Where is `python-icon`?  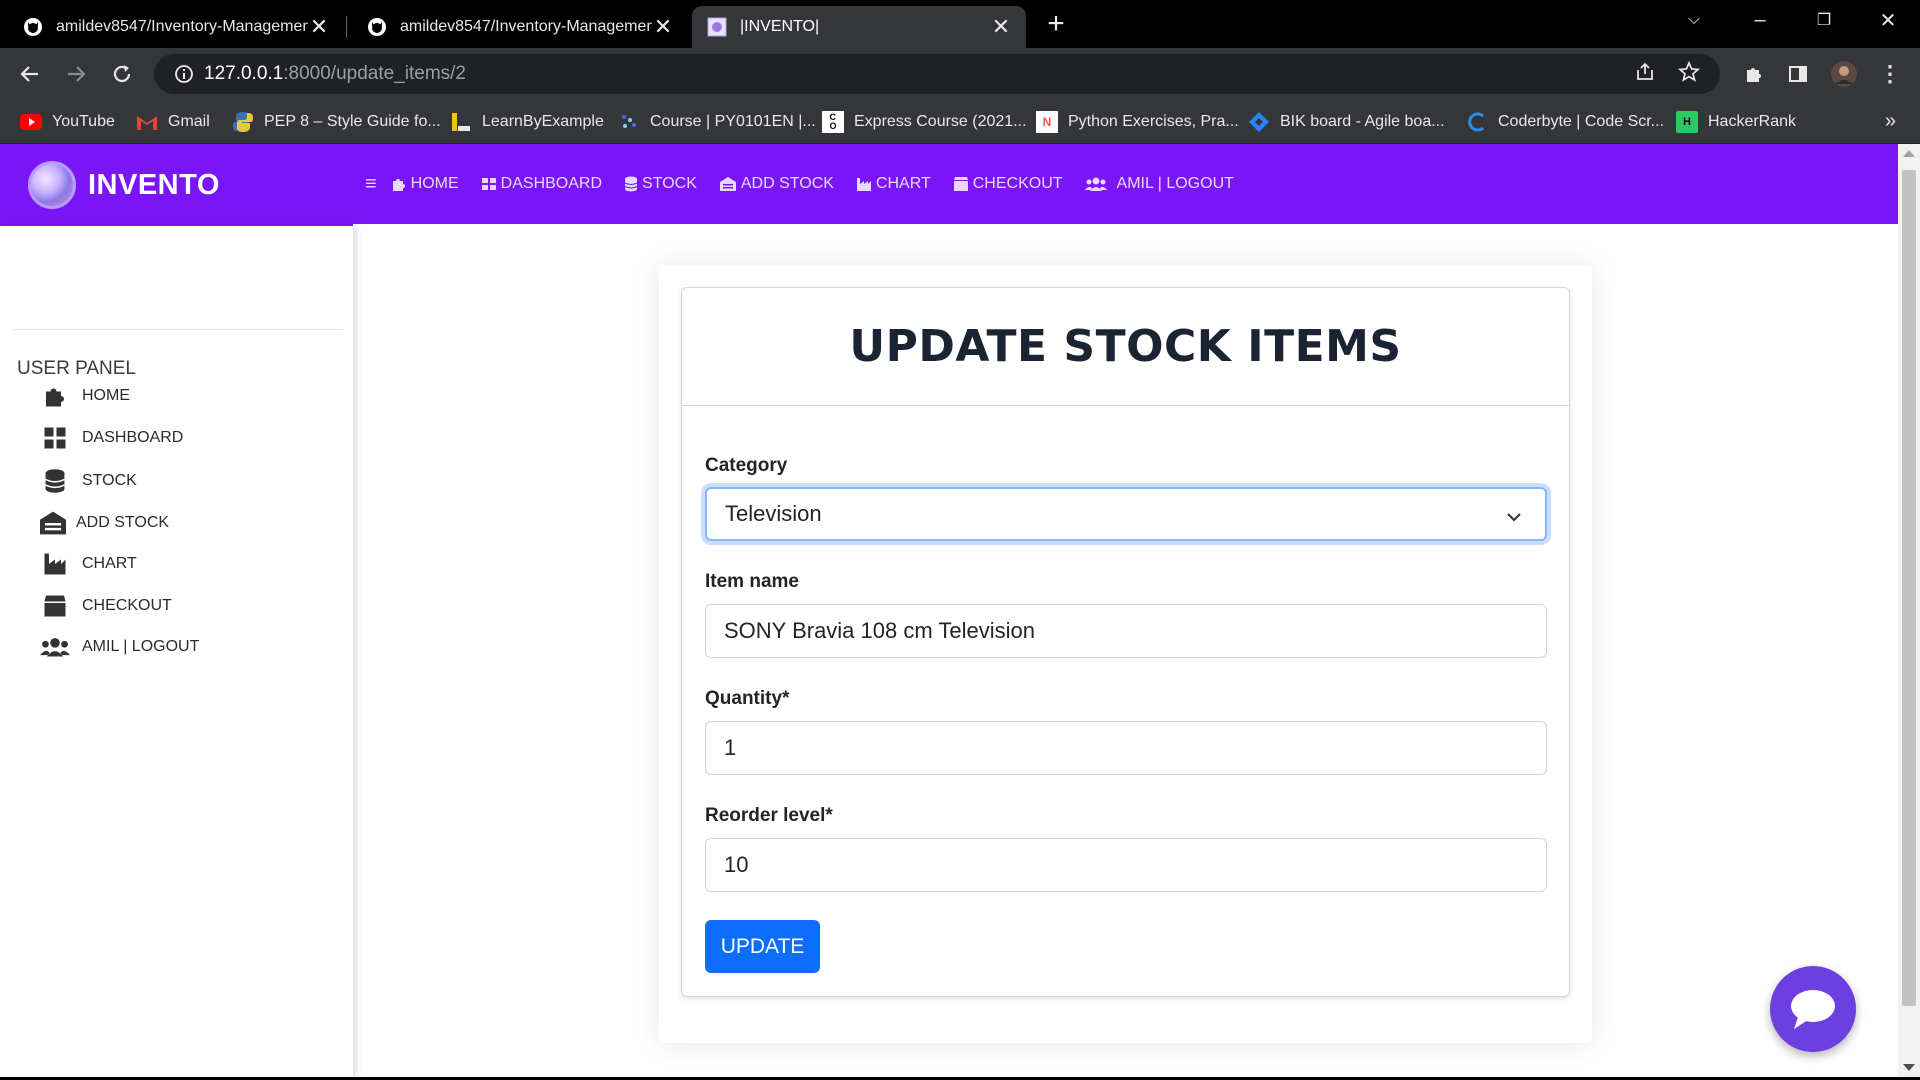
python-icon is located at coordinates (243, 122).